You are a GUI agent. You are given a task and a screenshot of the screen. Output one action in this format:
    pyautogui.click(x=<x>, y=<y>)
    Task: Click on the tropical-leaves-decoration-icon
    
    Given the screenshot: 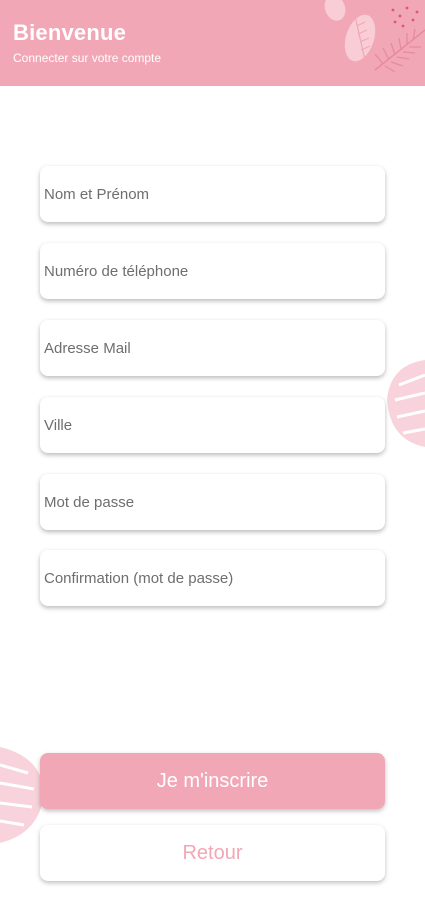 What is the action you would take?
    pyautogui.click(x=374, y=36)
    